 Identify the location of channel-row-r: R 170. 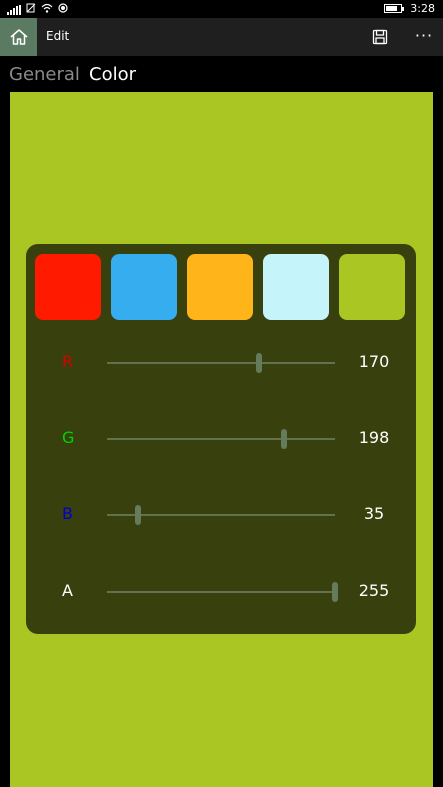
(221, 363).